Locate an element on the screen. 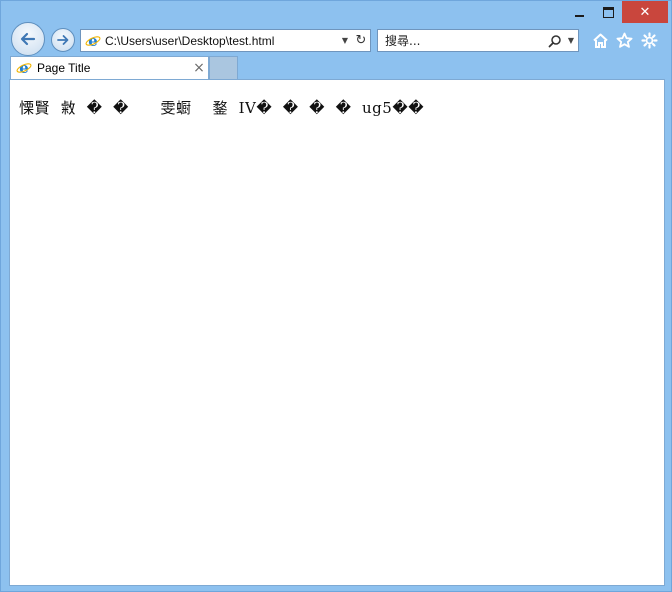 The width and height of the screenshot is (672, 592). close-icon: ✕ is located at coordinates (645, 12).